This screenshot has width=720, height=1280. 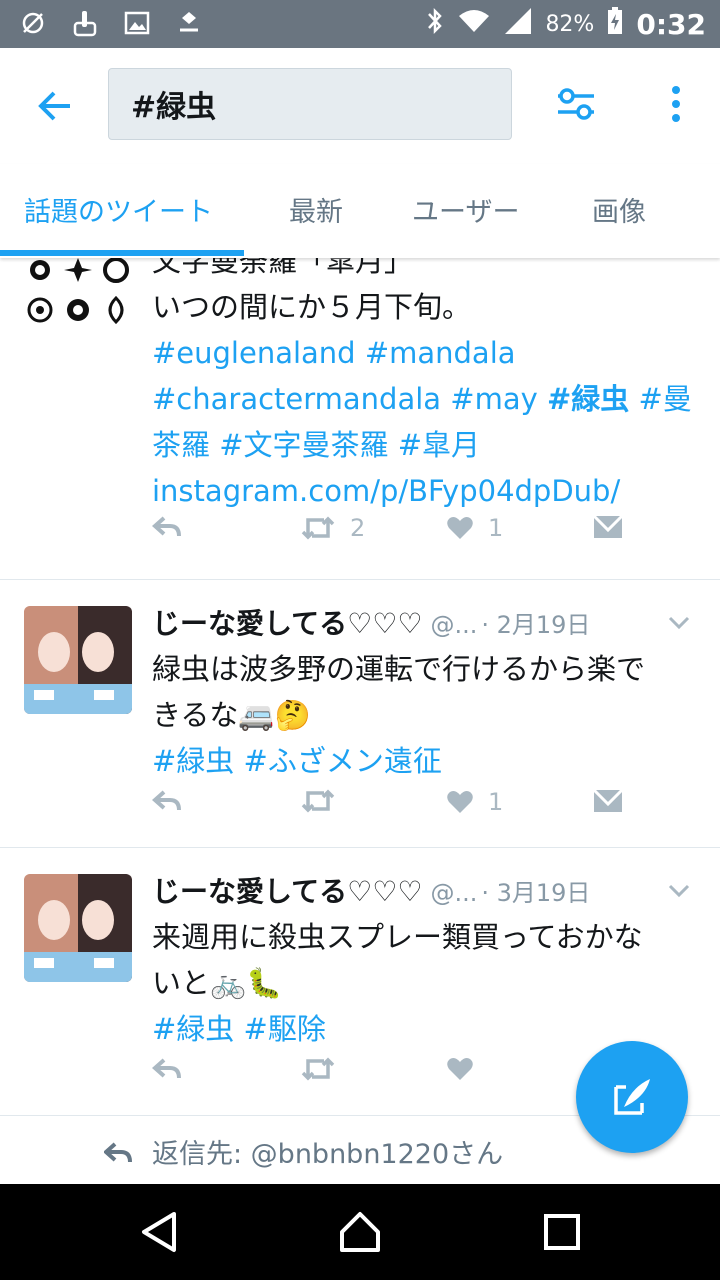 I want to click on signal-icon, so click(x=518, y=24).